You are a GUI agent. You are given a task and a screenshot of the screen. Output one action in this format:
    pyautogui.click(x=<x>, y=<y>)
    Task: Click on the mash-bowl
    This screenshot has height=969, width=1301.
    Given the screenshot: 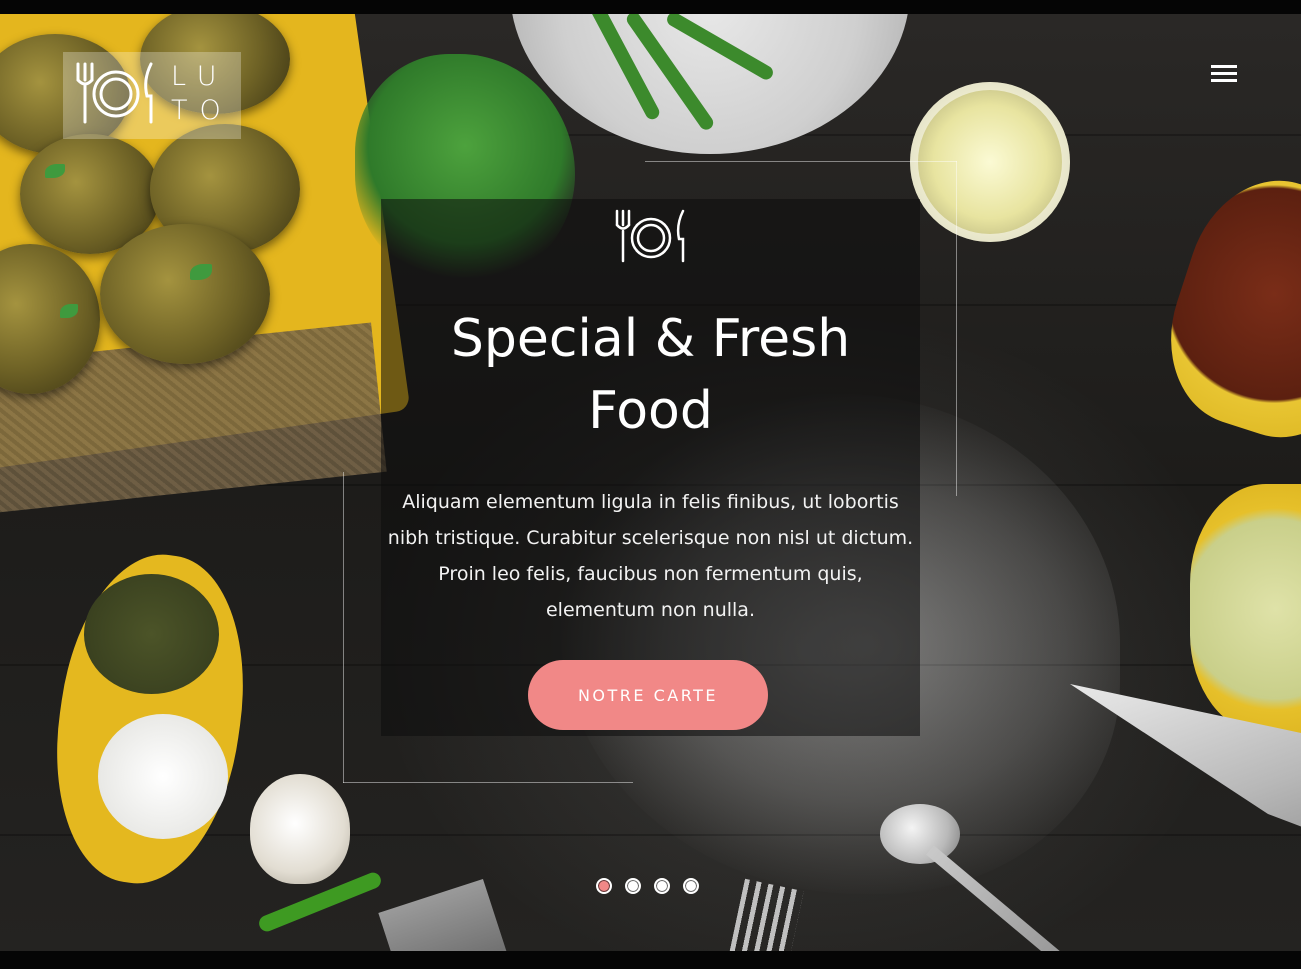 What is the action you would take?
    pyautogui.click(x=1245, y=609)
    